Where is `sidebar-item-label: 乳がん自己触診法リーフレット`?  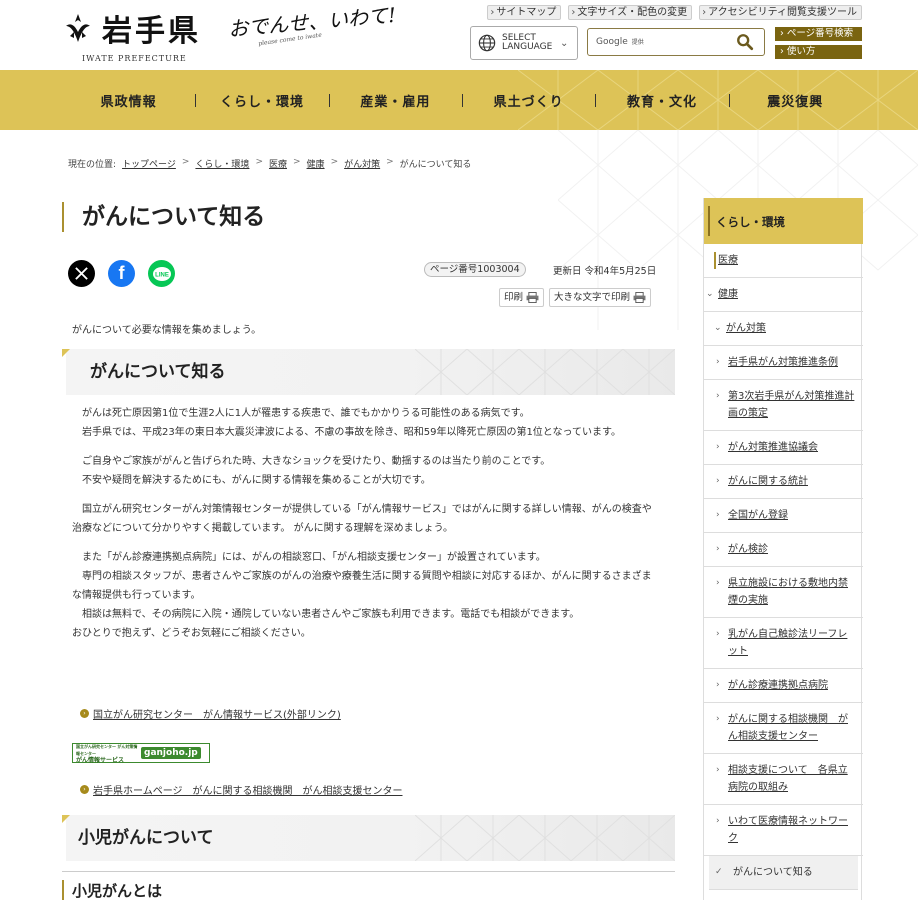
sidebar-item-label: 乳がん自己触診法リーフレット is located at coordinates (787, 643).